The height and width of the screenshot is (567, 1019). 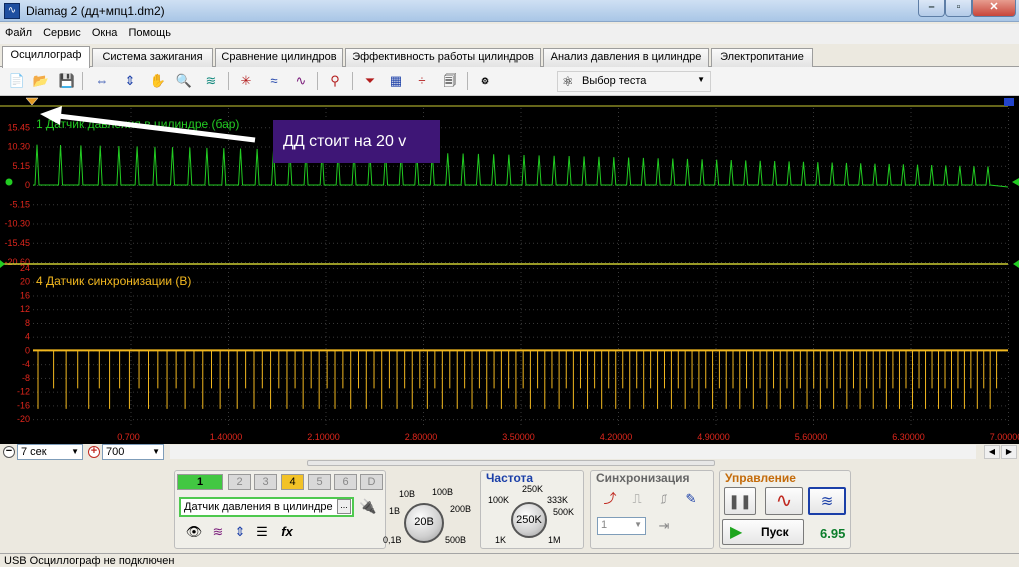 I want to click on filter-icon: ≋, so click(x=211, y=81).